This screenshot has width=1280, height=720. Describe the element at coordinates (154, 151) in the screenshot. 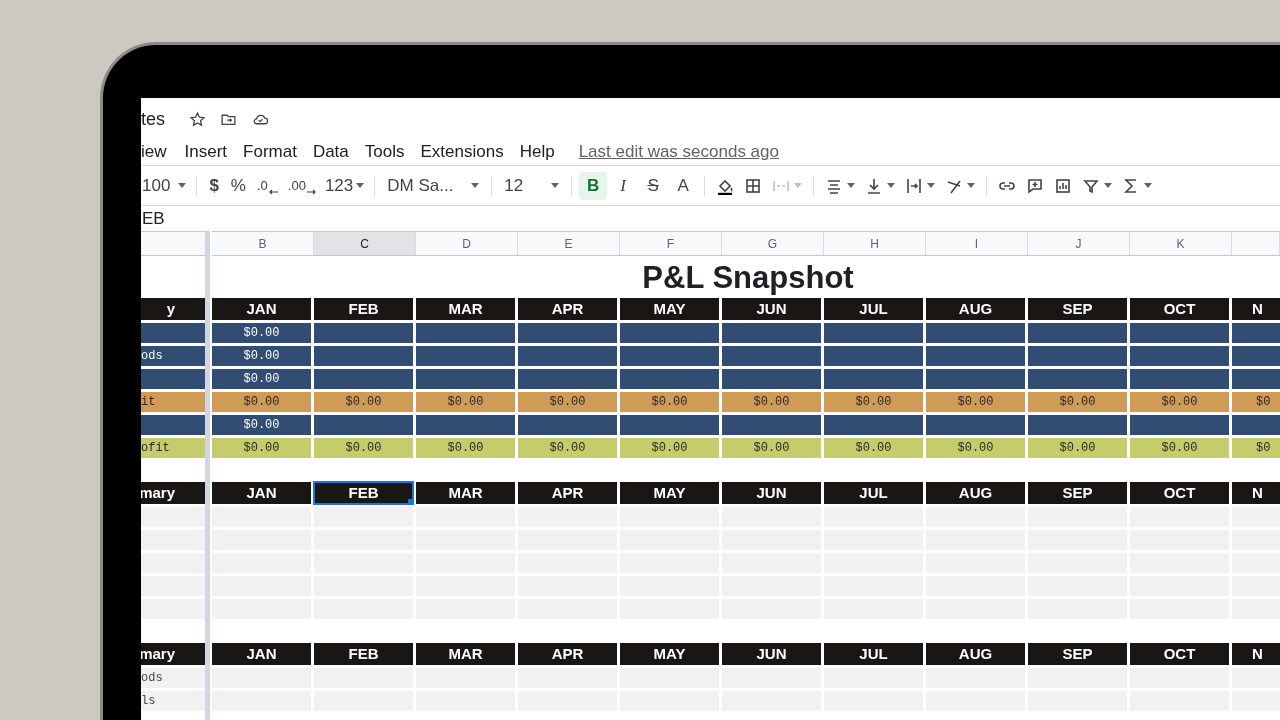

I see `menu-item: iew` at that location.